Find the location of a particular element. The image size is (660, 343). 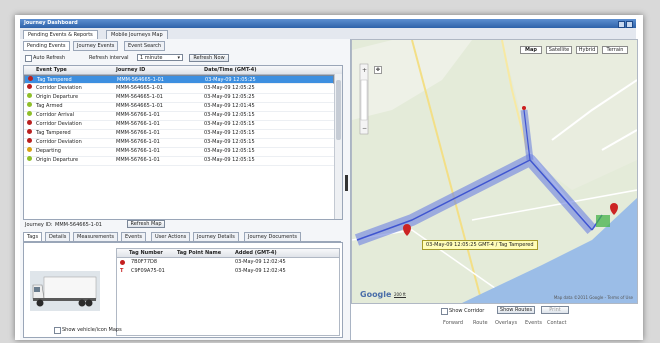

scrollbar-thumb is located at coordinates (338, 110).